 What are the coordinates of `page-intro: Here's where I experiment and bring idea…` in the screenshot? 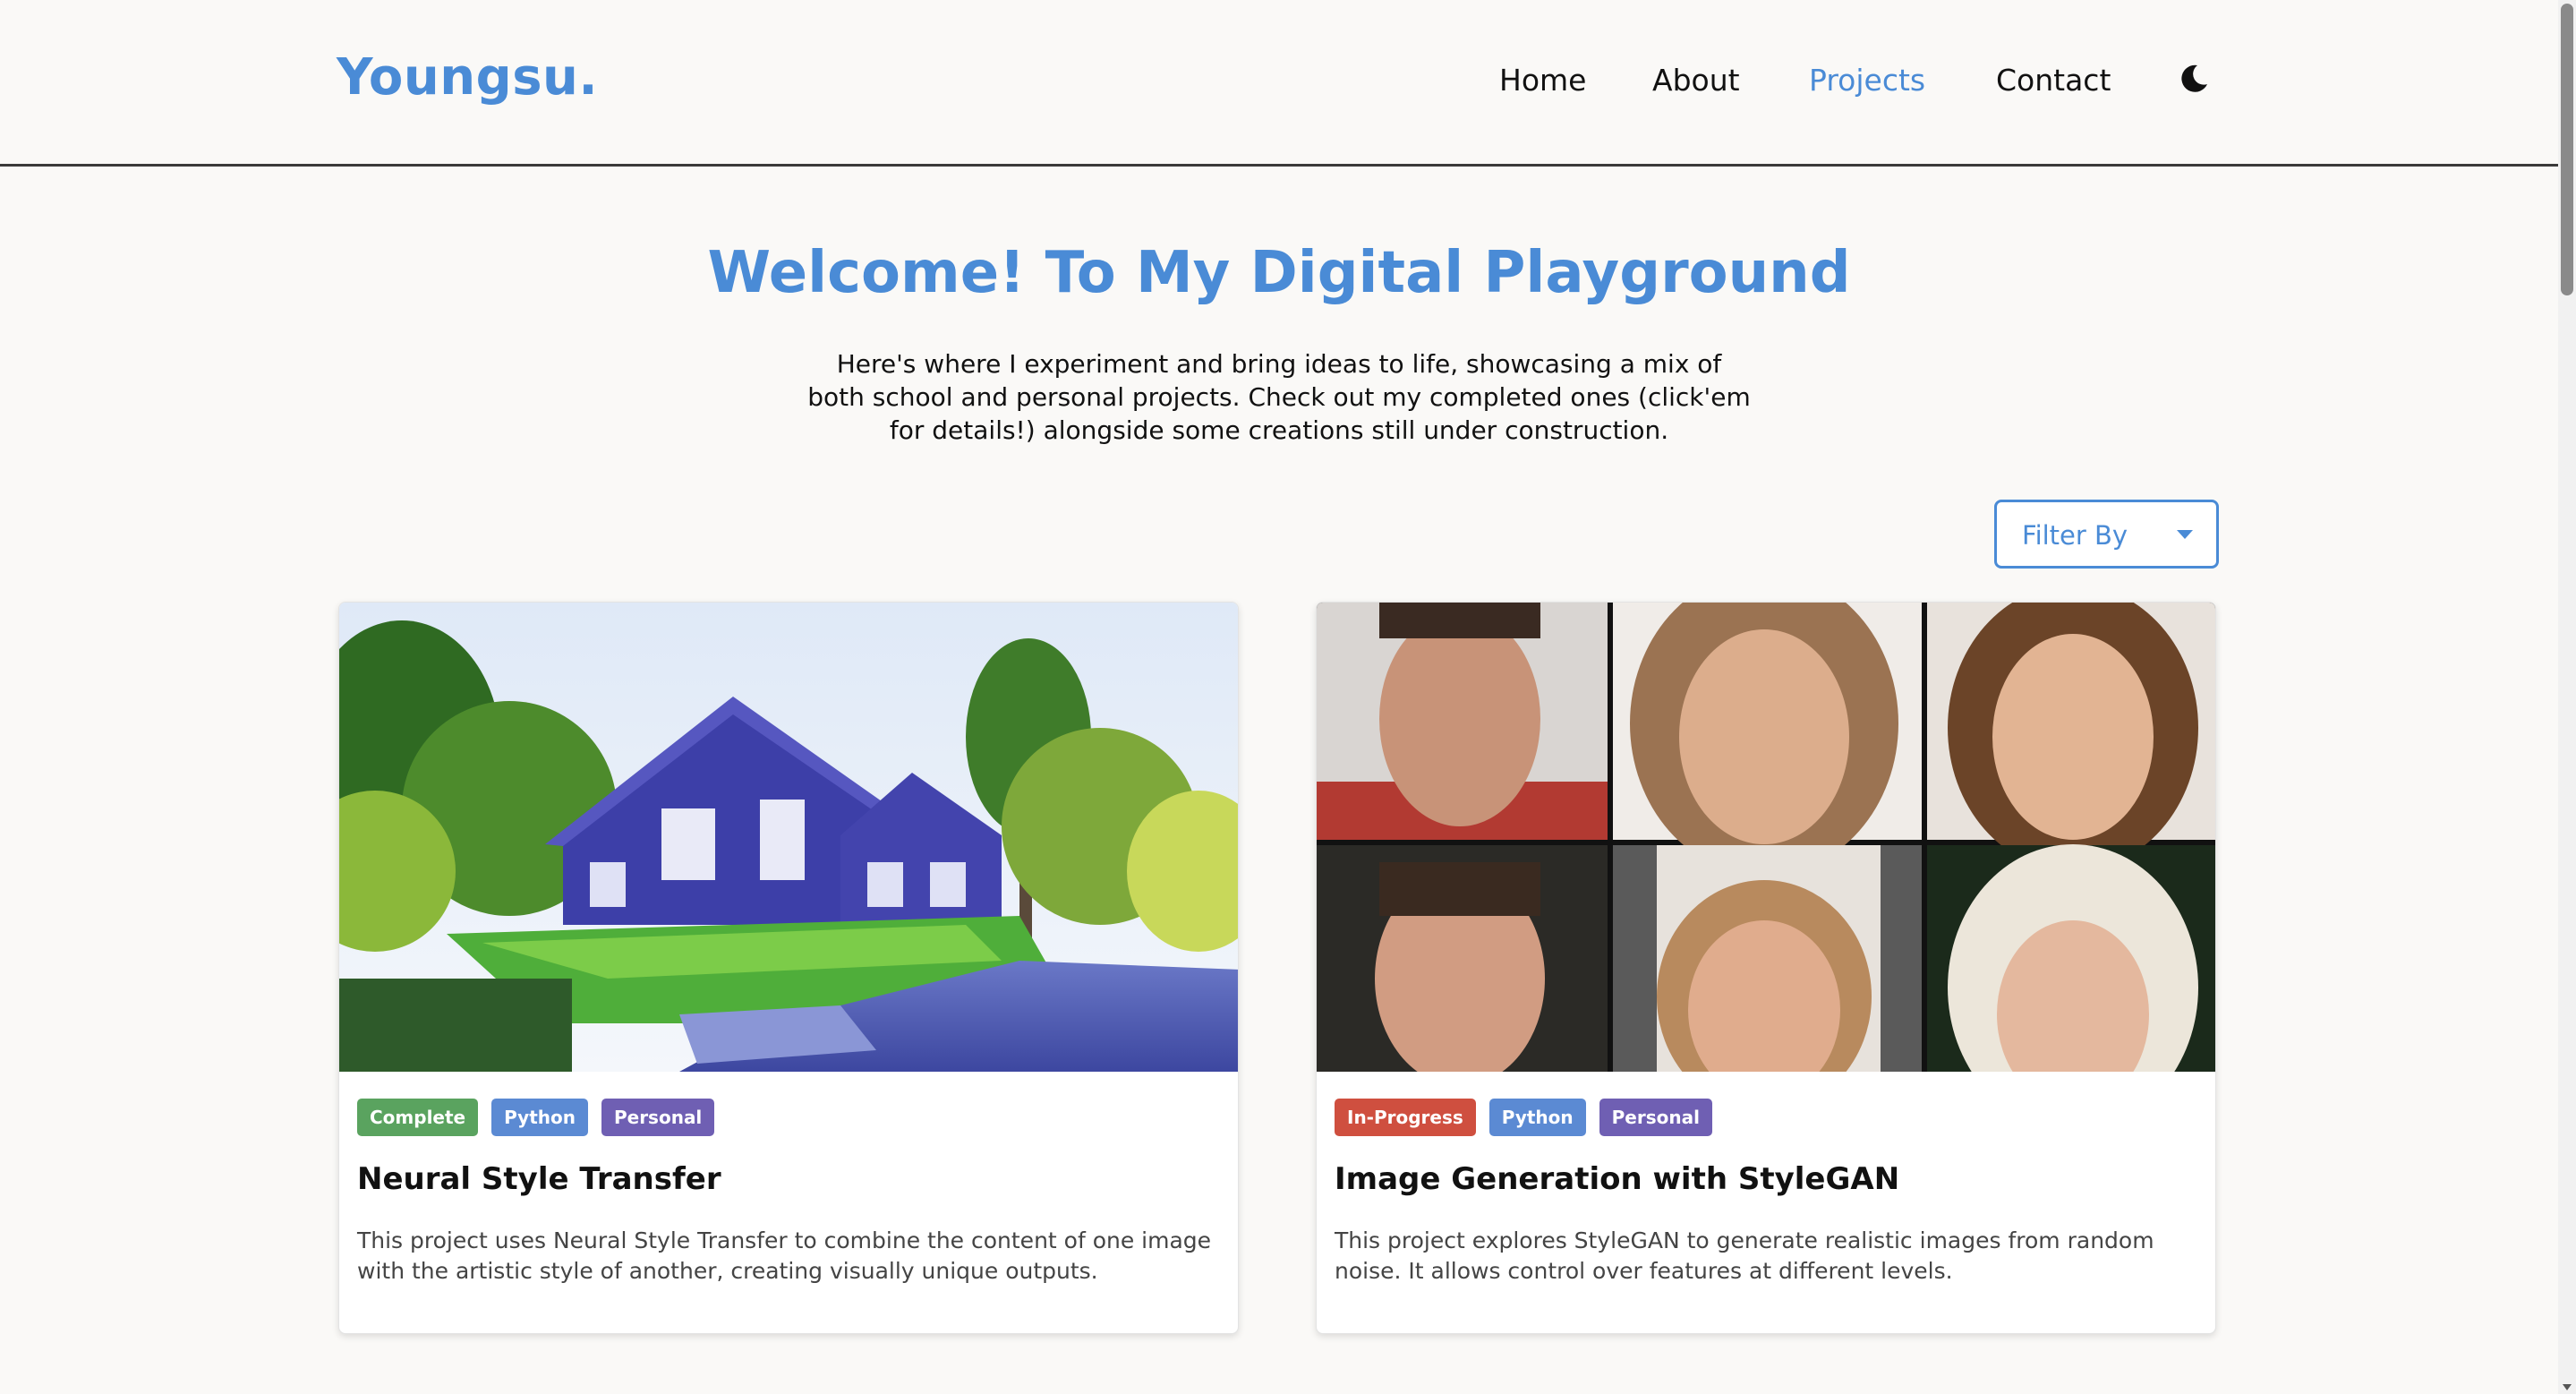 It's located at (1279, 397).